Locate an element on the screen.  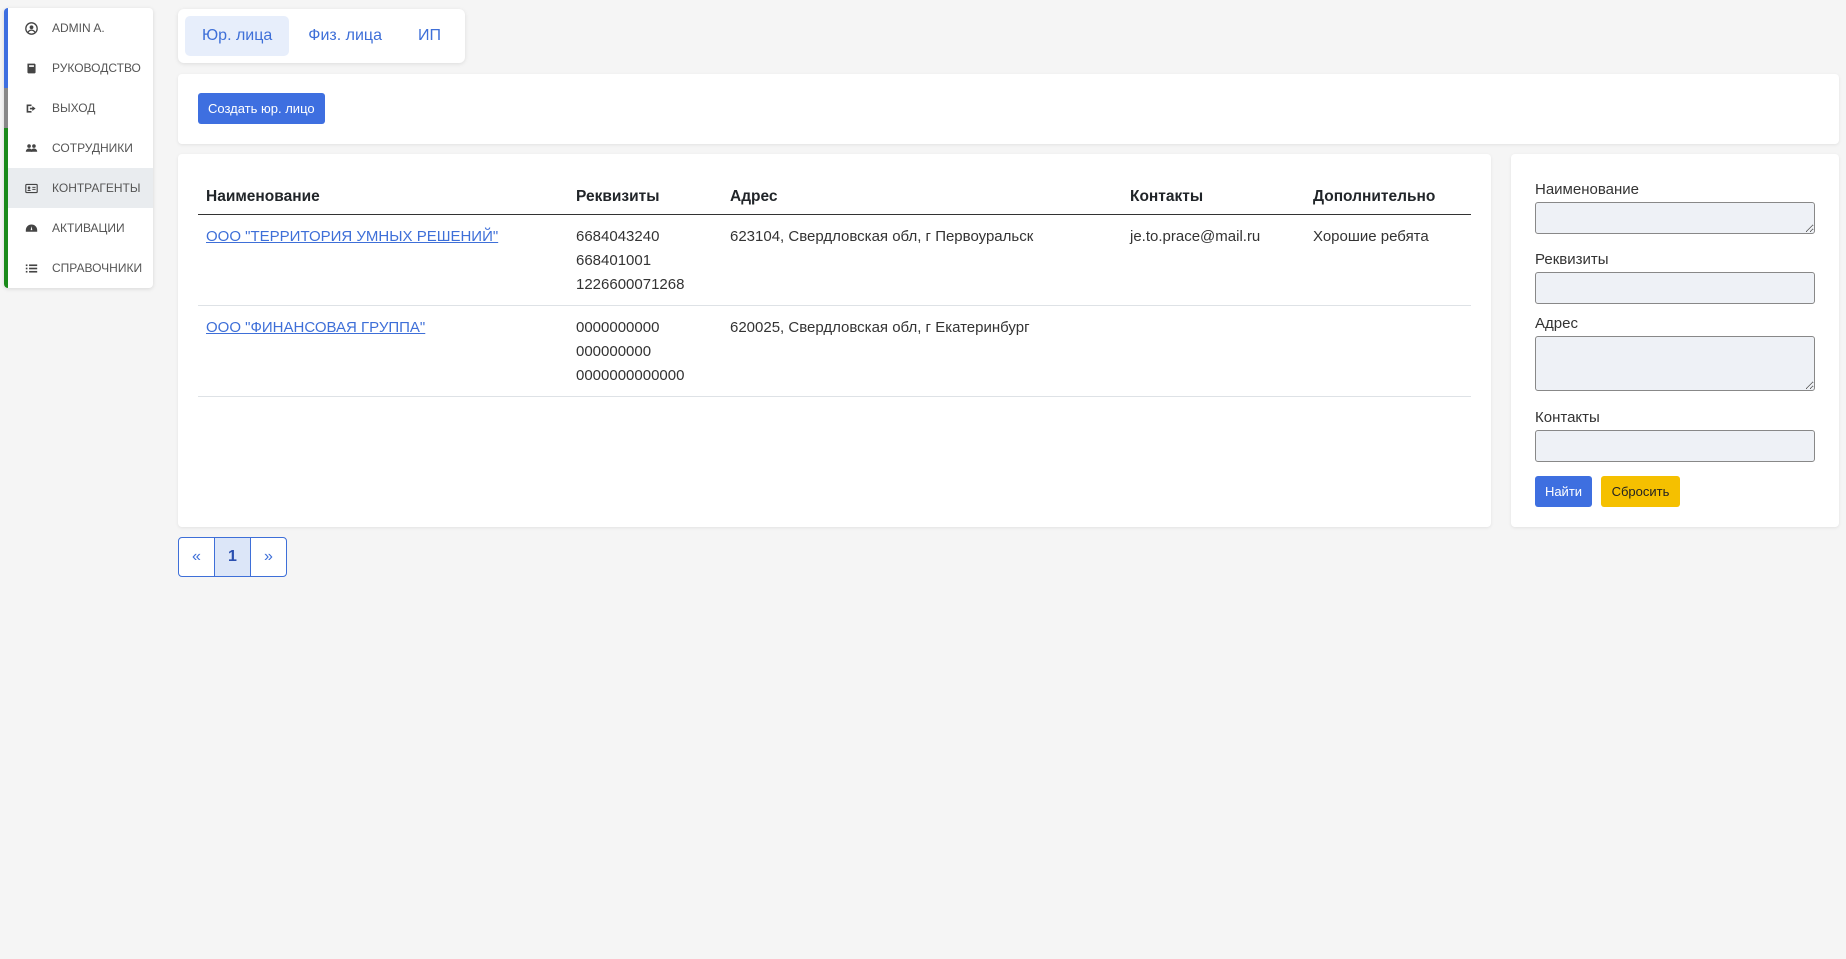
user-circle-icon is located at coordinates (31, 28).